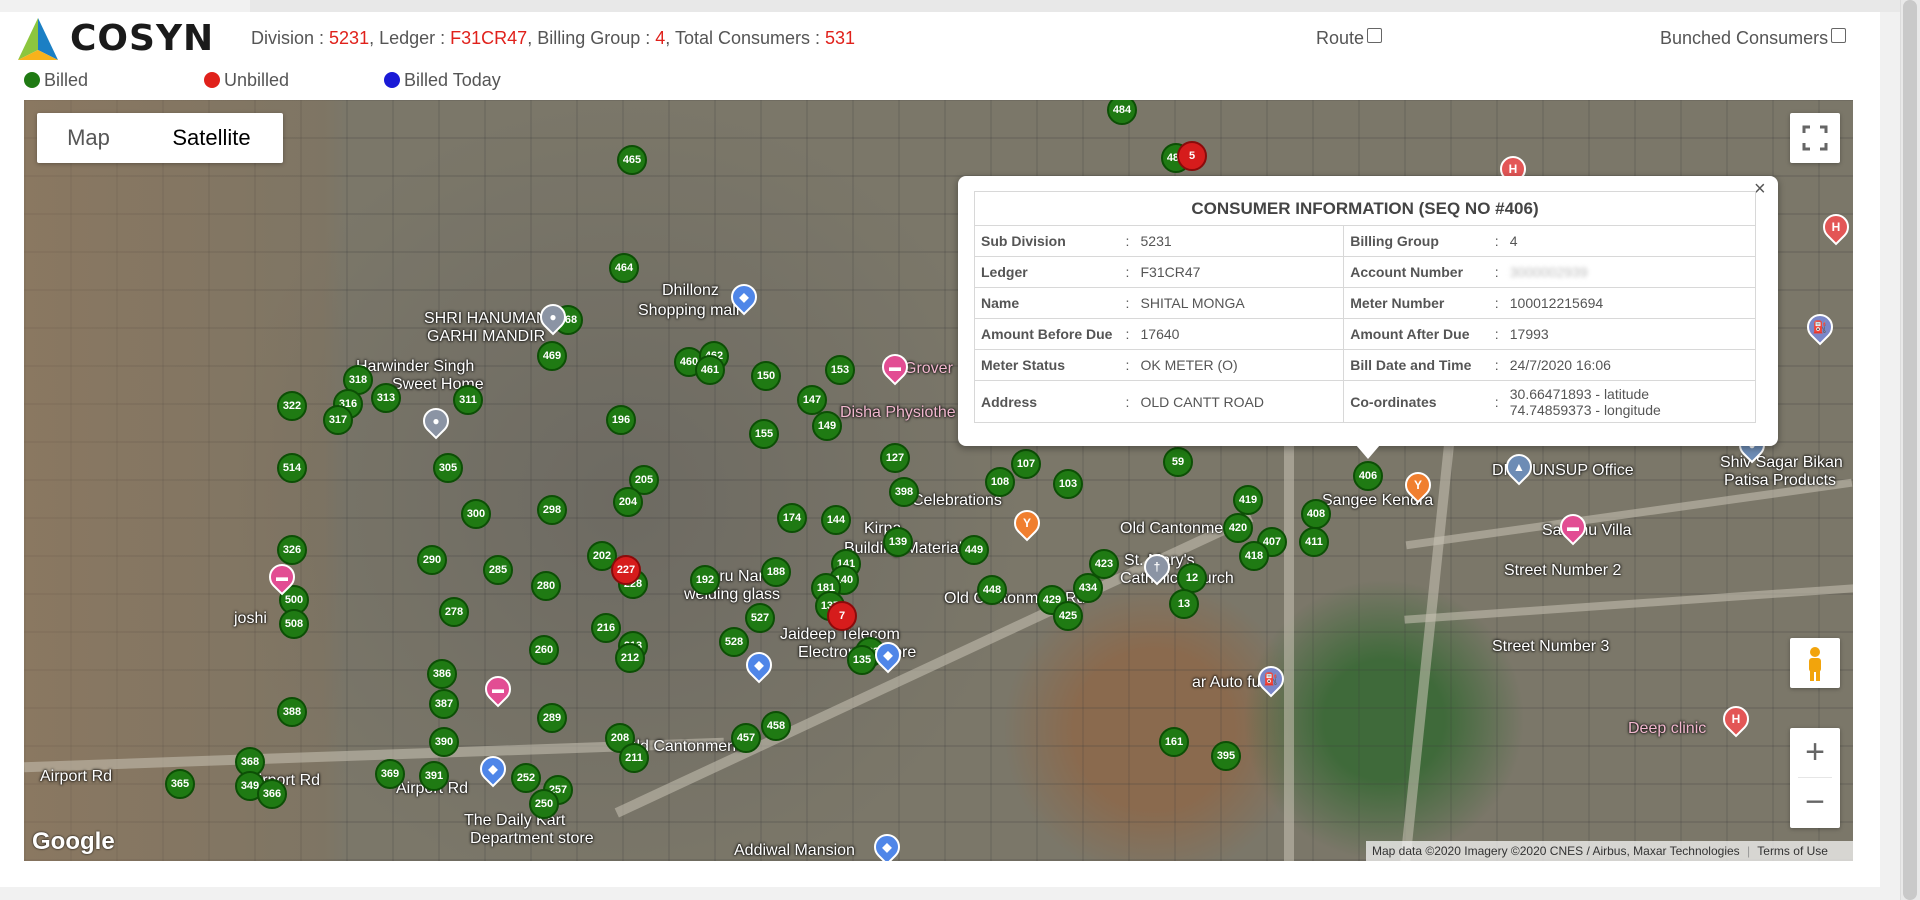 The image size is (1920, 900). Describe the element at coordinates (734, 642) in the screenshot. I see `consumer-marker: 528` at that location.